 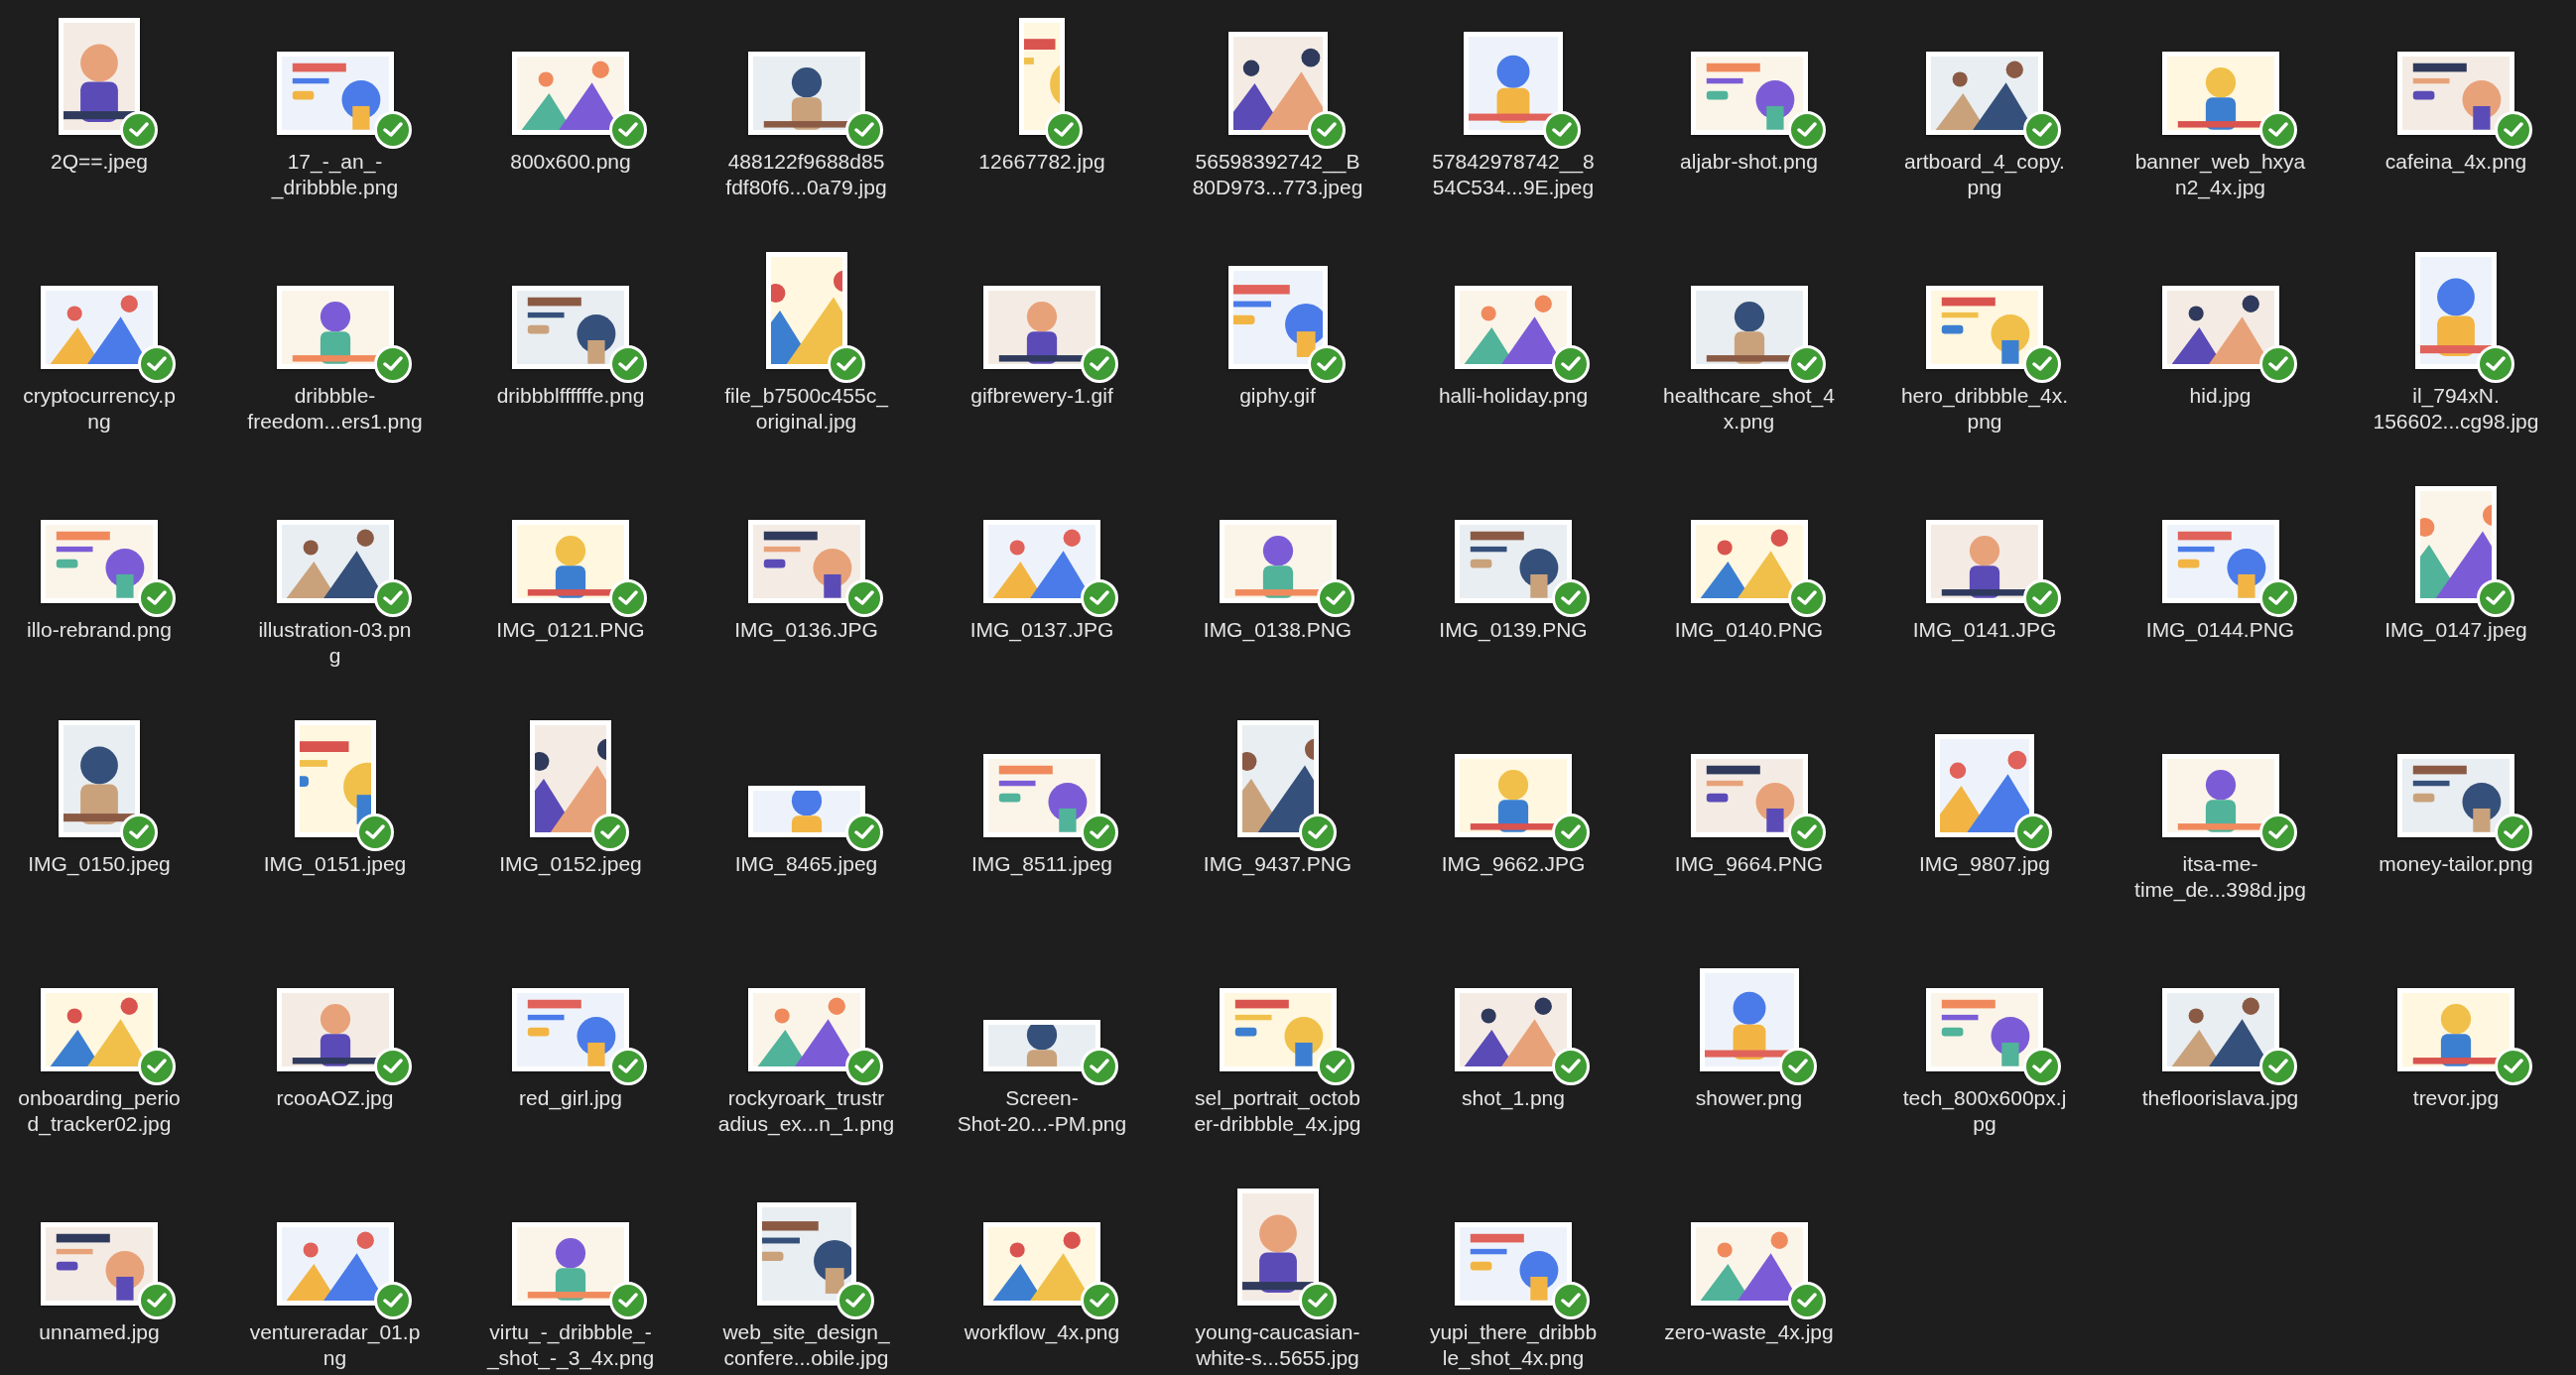 I want to click on file-name: 800x600.png, so click(x=571, y=162).